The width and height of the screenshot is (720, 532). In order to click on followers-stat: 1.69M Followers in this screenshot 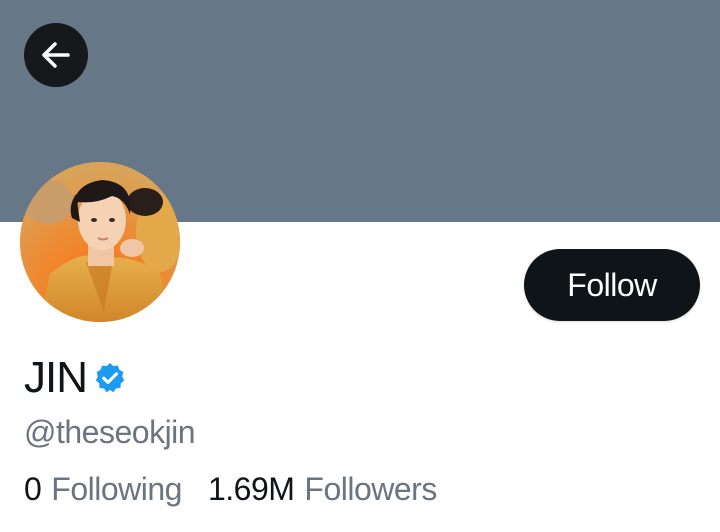, I will do `click(322, 489)`.